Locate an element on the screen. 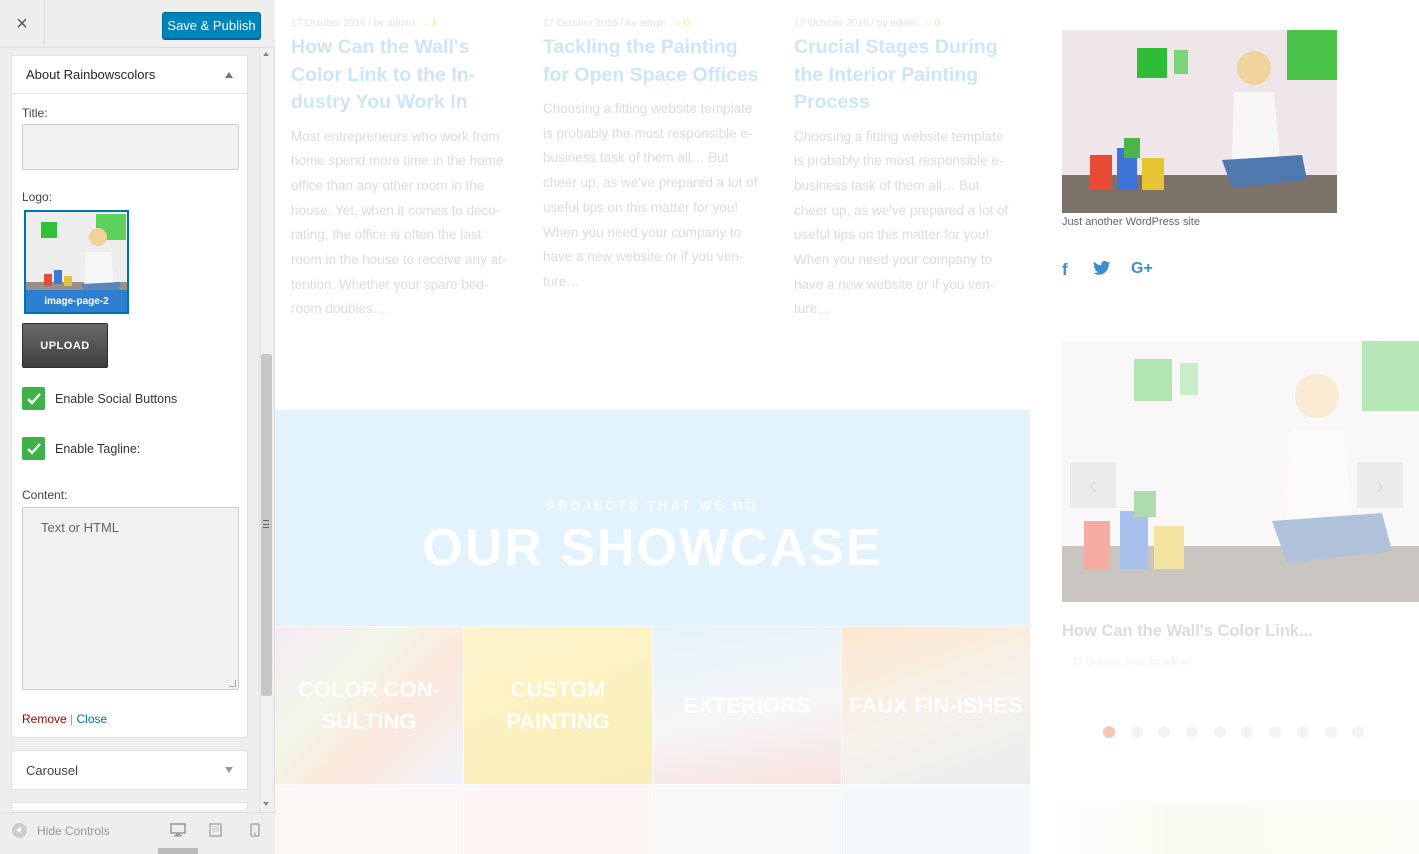 Image resolution: width=1419 pixels, height=854 pixels. logo-thumbnail: image-page-2 is located at coordinates (76, 262).